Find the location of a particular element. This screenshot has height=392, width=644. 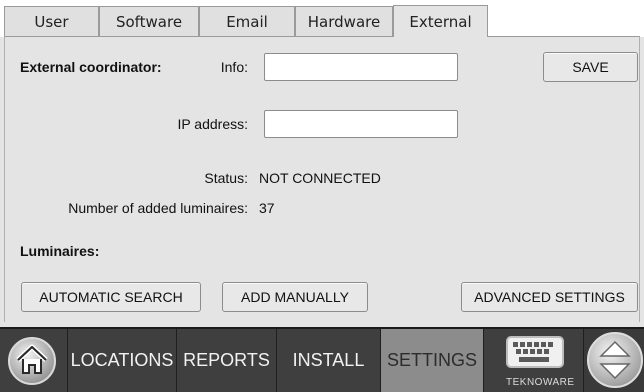

tab-software: Software is located at coordinates (149, 21).